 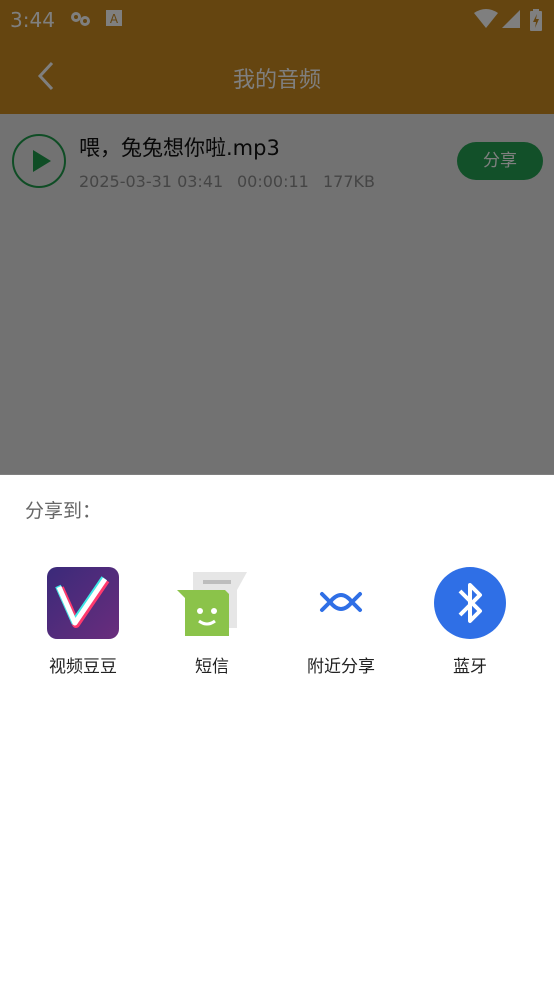 I want to click on share-target-label: 短信, so click(x=212, y=667).